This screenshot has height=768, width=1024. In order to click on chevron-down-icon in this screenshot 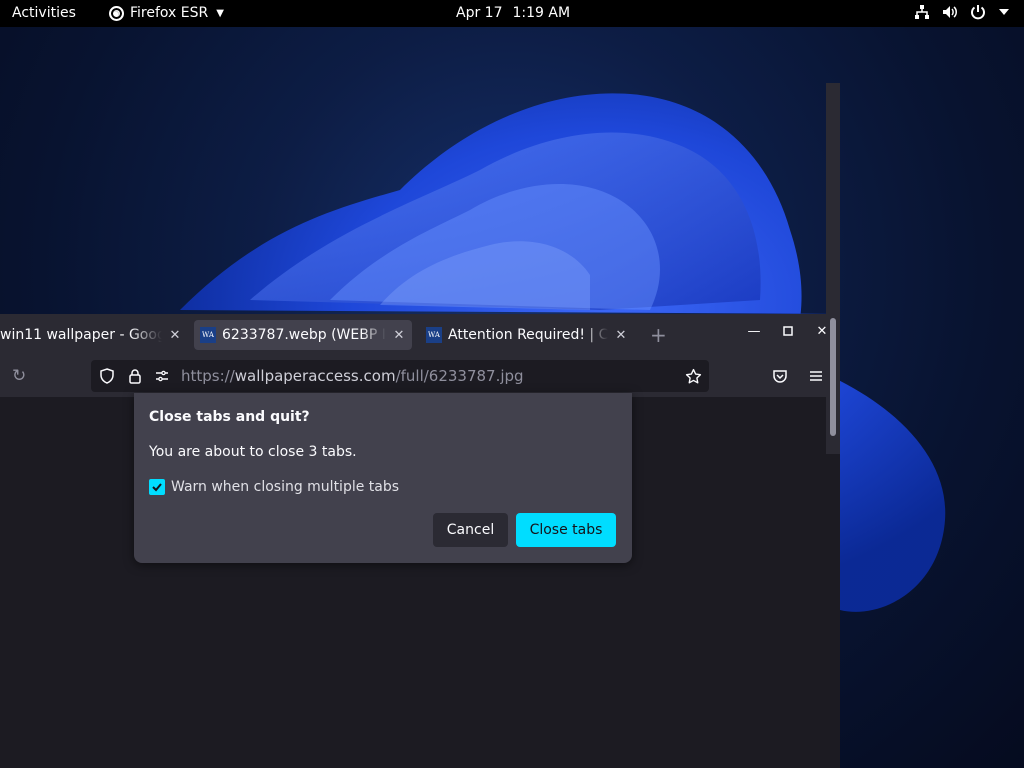, I will do `click(1004, 12)`.